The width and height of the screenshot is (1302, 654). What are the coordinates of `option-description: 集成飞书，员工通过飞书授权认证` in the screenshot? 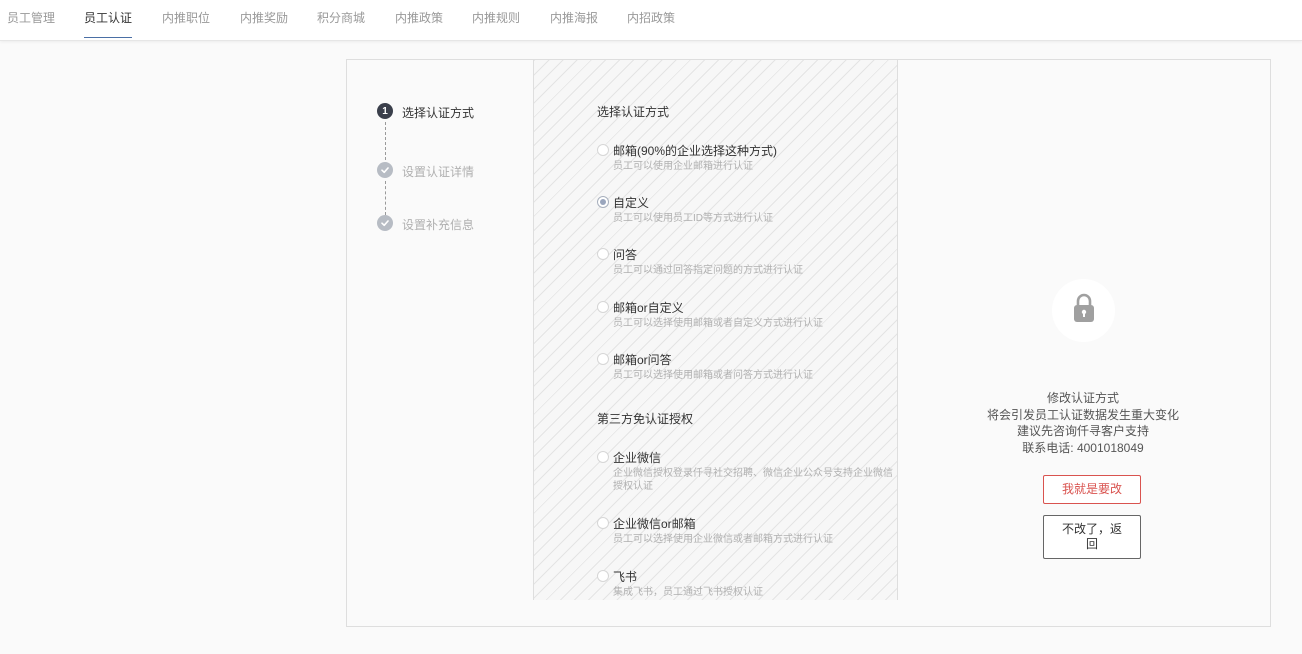 It's located at (688, 592).